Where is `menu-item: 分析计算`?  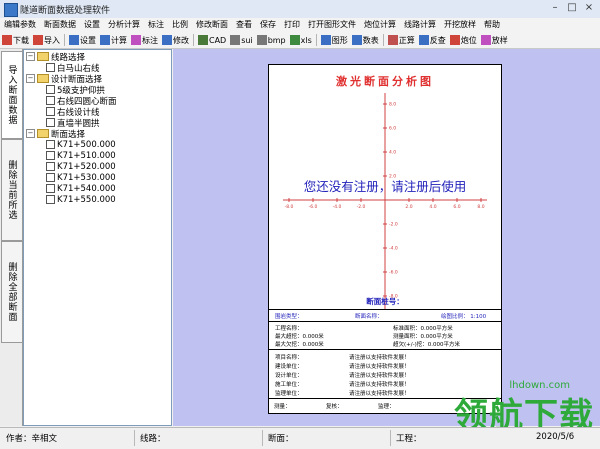 menu-item: 分析计算 is located at coordinates (124, 25).